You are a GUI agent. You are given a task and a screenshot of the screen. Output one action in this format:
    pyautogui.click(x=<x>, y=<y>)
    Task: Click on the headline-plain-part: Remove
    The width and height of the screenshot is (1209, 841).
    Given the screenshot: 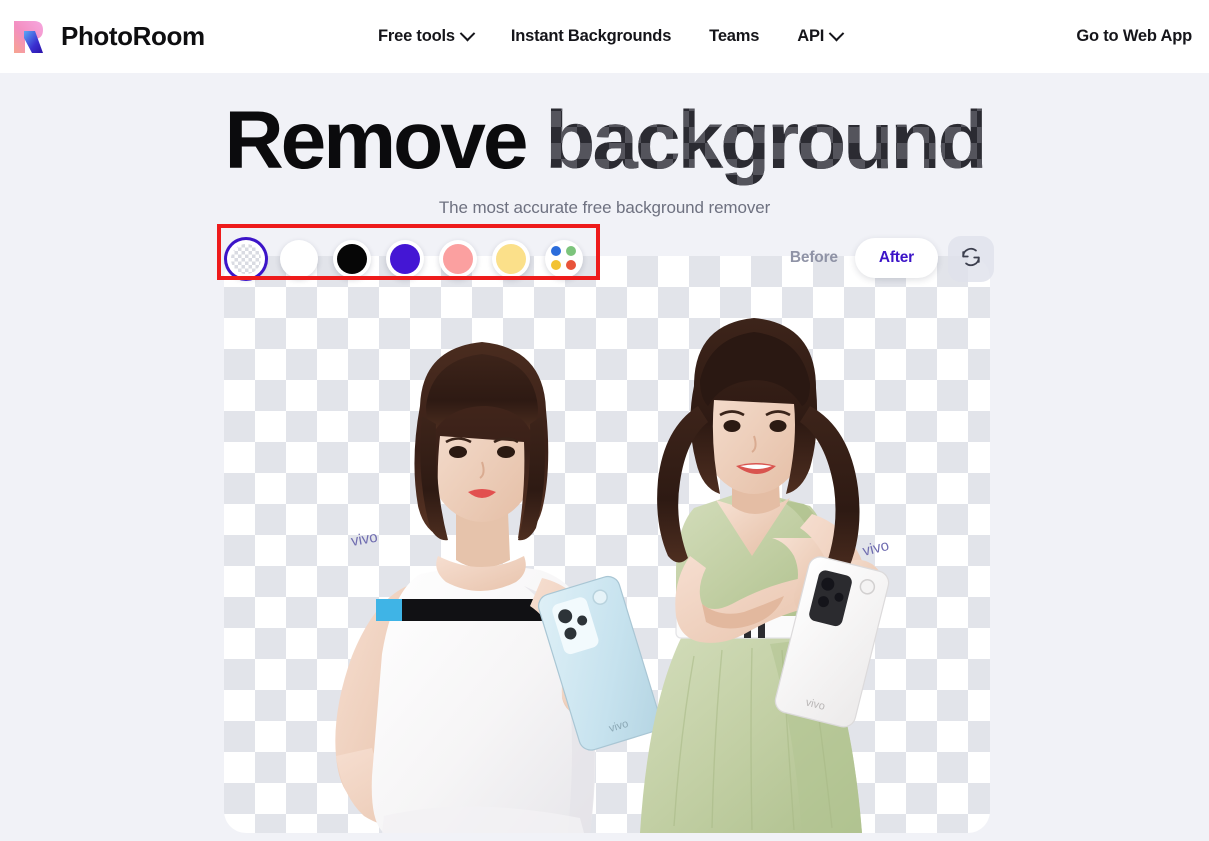 What is the action you would take?
    pyautogui.click(x=385, y=140)
    